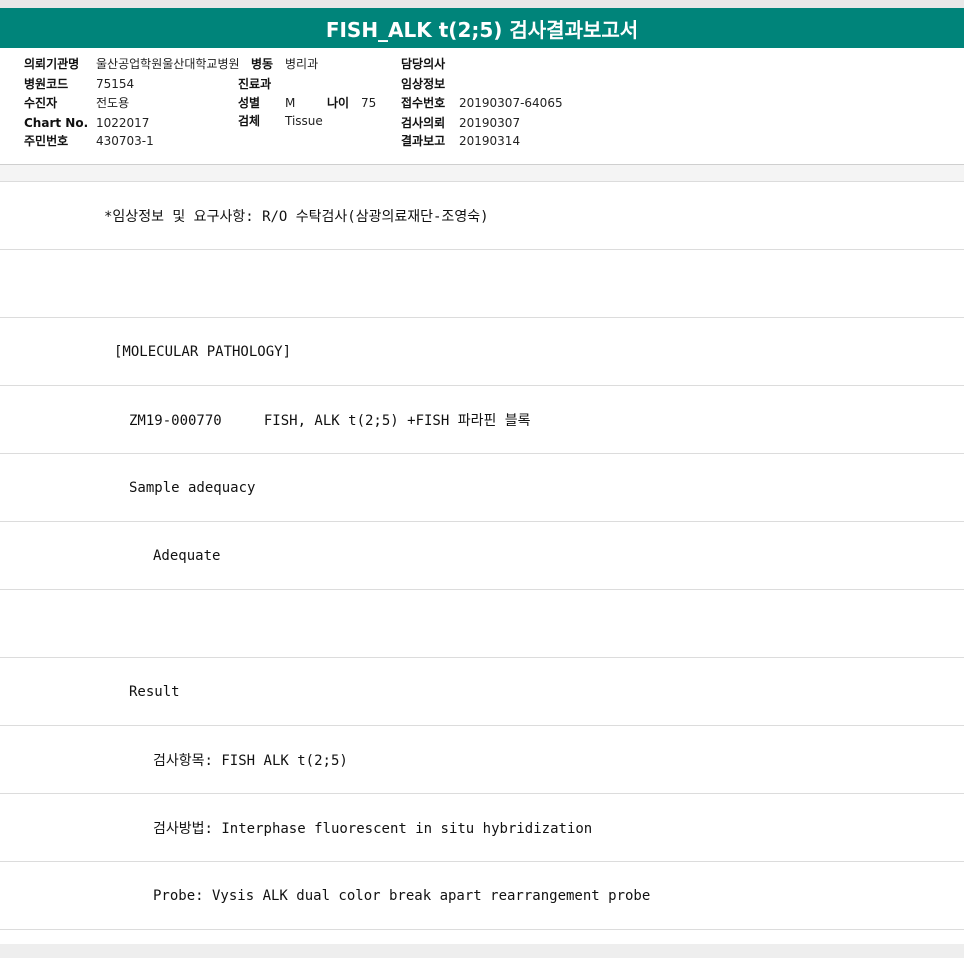  I want to click on chart-no-label: Chart No., so click(56, 123).